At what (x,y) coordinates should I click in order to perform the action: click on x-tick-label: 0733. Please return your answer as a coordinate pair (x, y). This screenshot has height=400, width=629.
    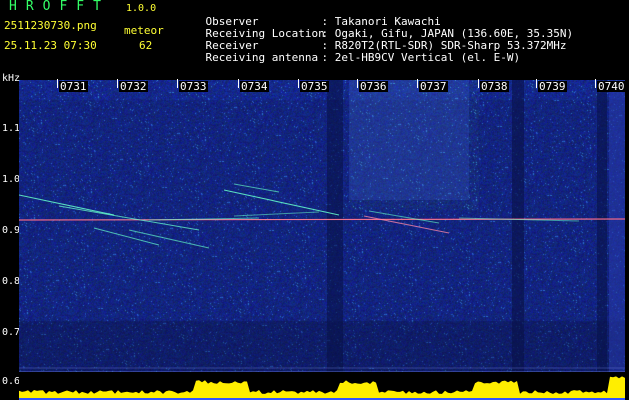
    Looking at the image, I should click on (193, 86).